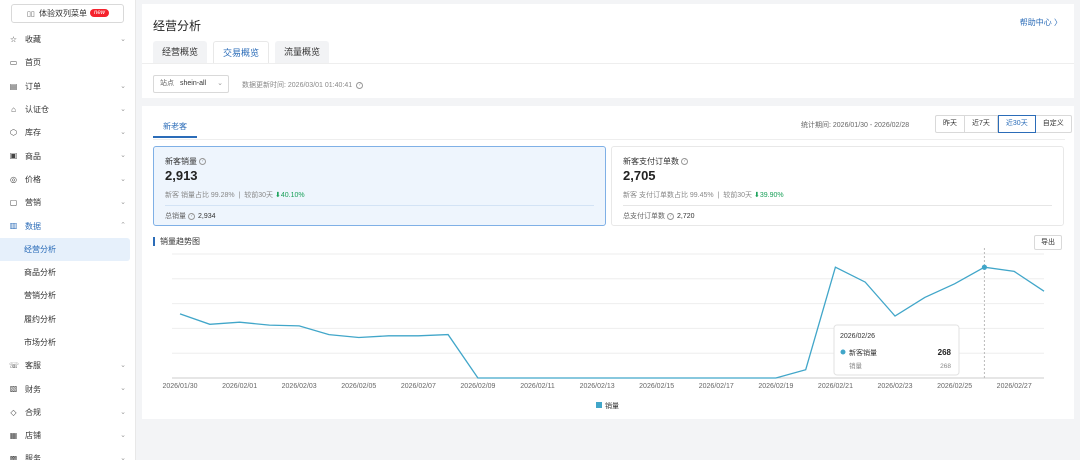  I want to click on tooltip-row2-value: 268, so click(945, 366).